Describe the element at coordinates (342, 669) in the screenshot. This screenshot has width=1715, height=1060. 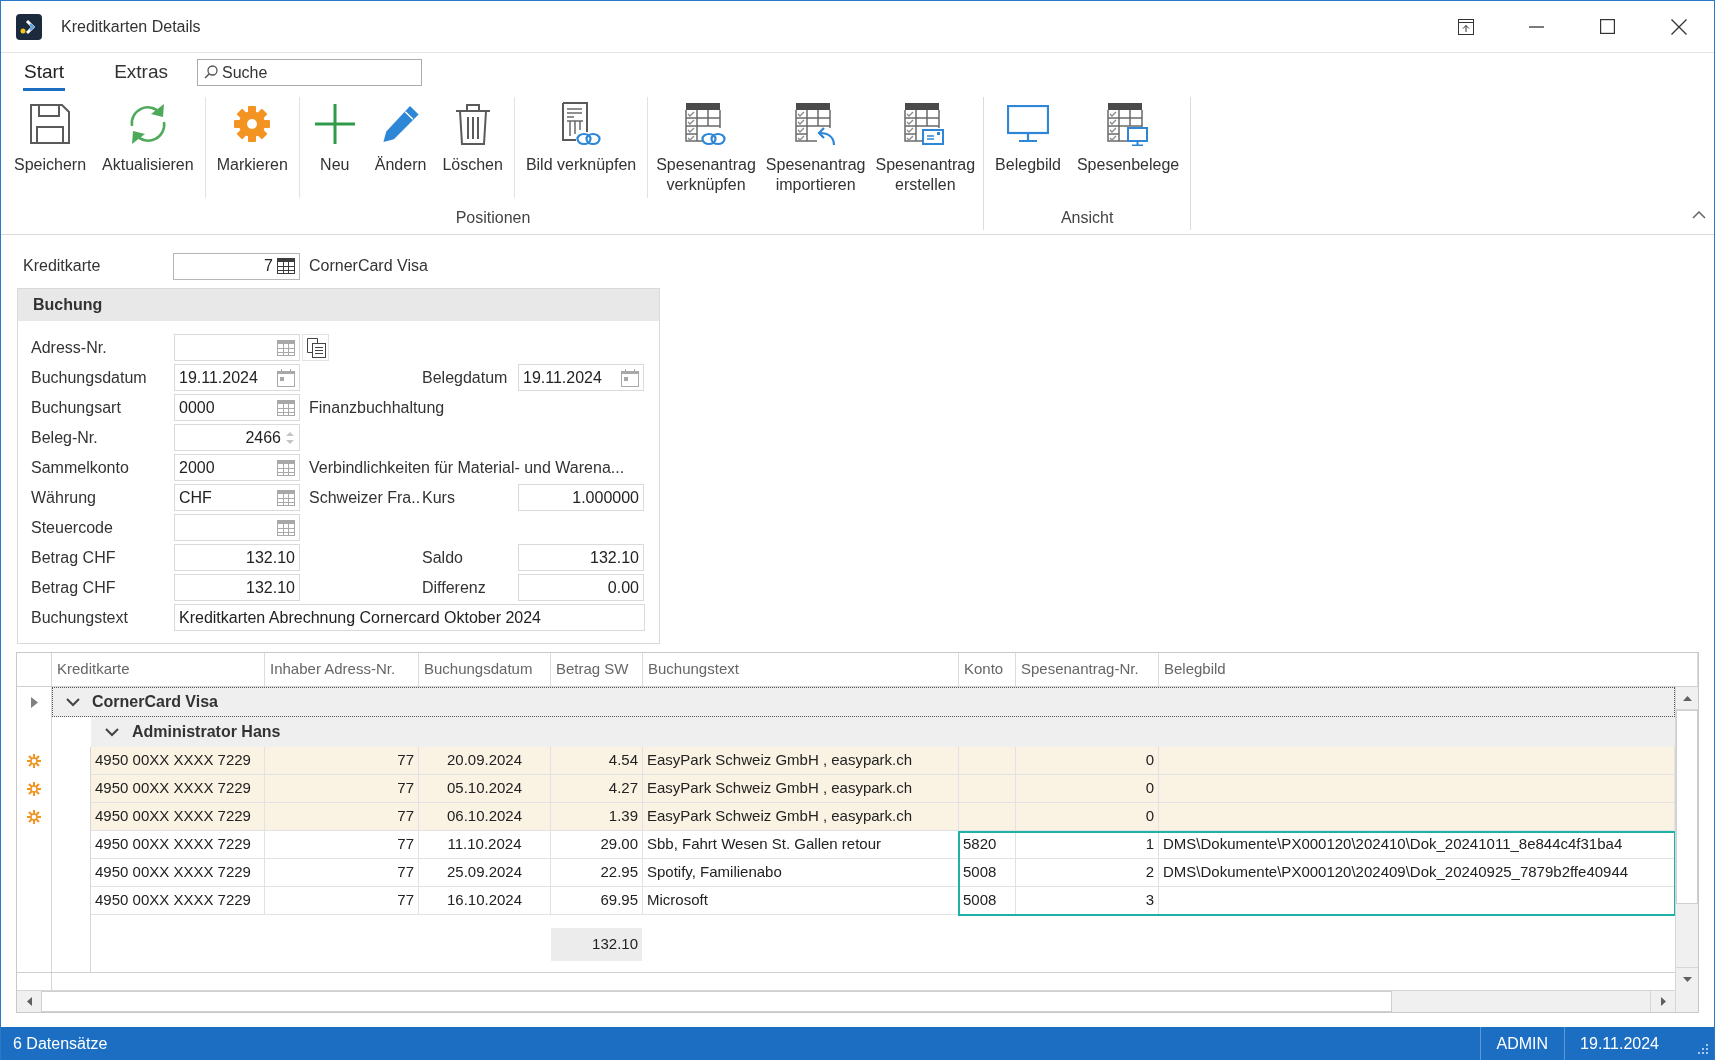
I see `column-header: Inhaber Adress-Nr.` at that location.